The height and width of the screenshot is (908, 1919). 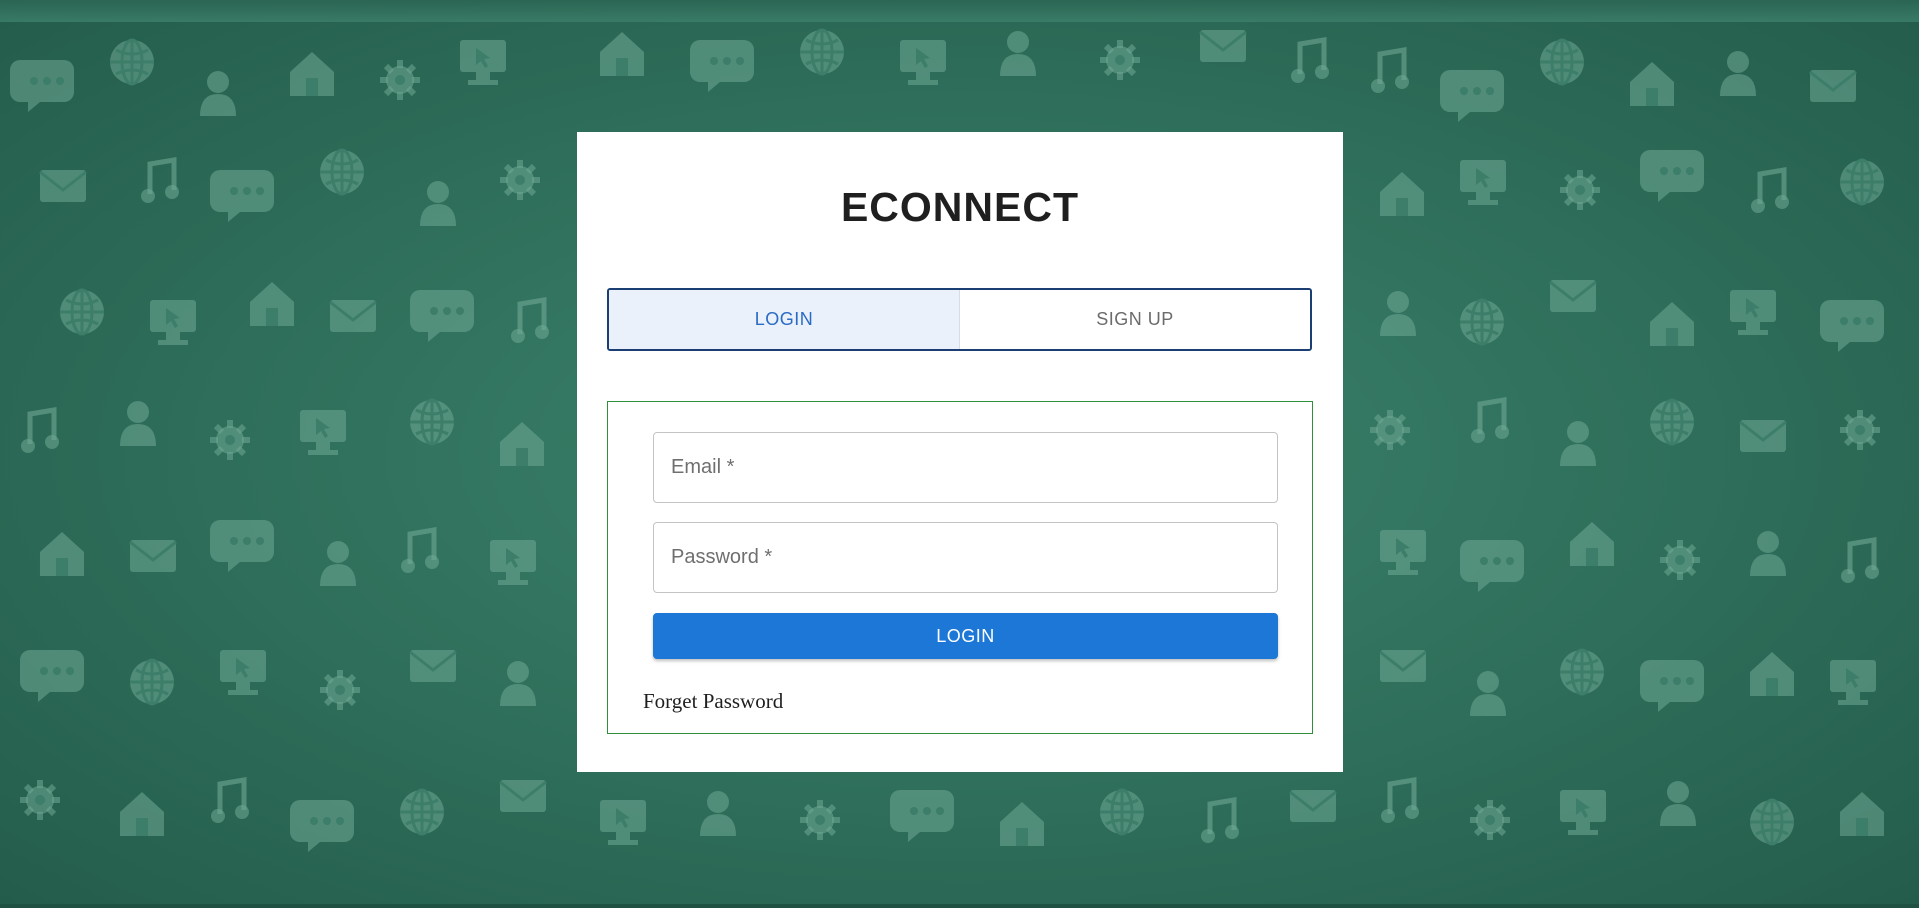 I want to click on tab-sign-up: SIGN UP, so click(x=1135, y=319).